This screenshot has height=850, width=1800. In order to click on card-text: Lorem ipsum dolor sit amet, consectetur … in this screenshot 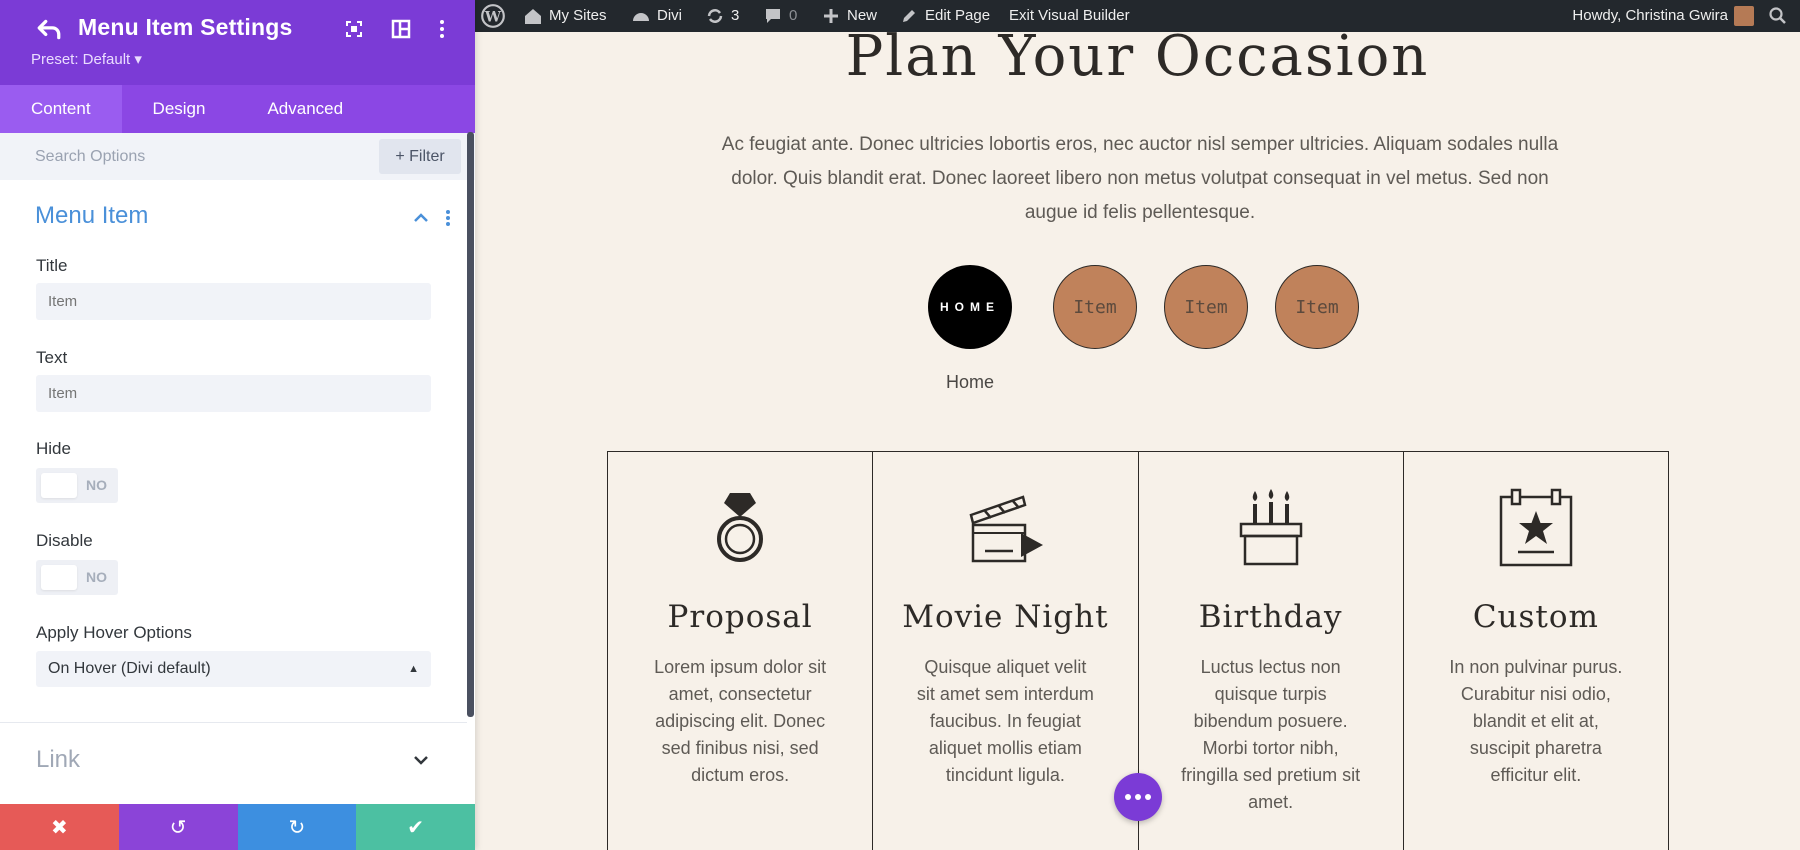, I will do `click(740, 721)`.